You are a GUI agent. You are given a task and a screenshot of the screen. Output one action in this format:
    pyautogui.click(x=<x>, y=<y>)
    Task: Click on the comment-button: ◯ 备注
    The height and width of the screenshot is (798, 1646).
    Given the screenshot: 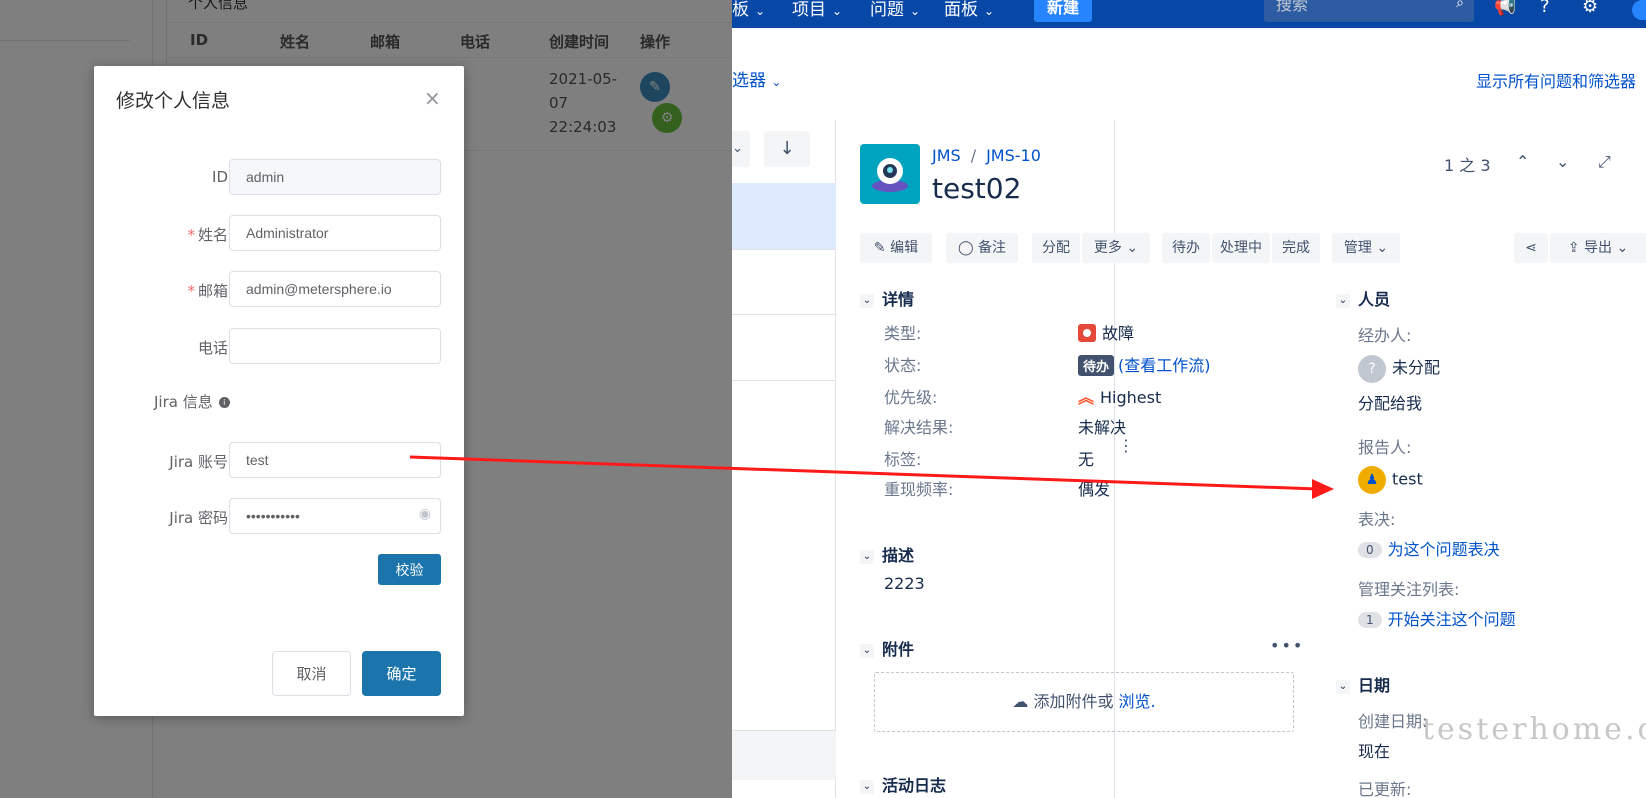 What is the action you would take?
    pyautogui.click(x=982, y=248)
    